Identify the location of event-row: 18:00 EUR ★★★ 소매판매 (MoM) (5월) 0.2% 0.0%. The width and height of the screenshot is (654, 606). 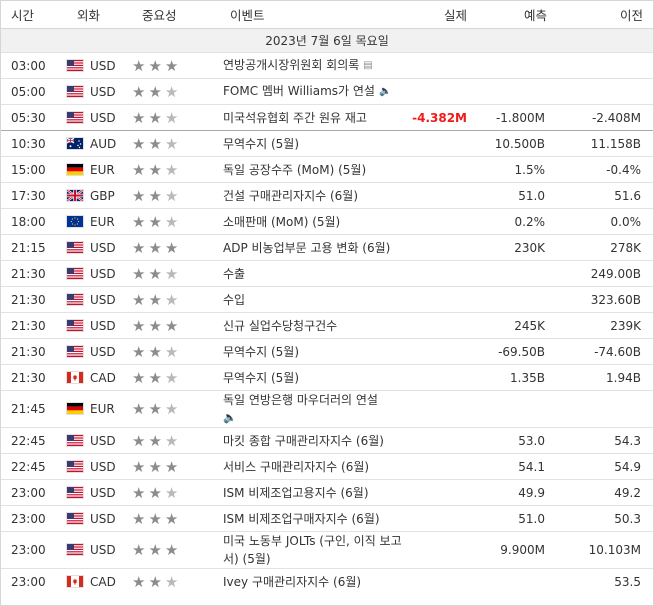
(327, 221).